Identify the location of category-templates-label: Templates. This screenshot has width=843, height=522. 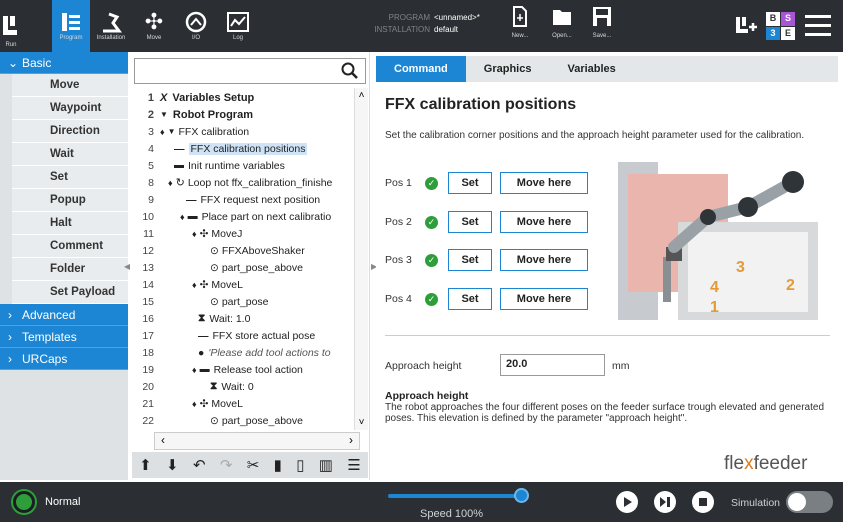
(49, 336).